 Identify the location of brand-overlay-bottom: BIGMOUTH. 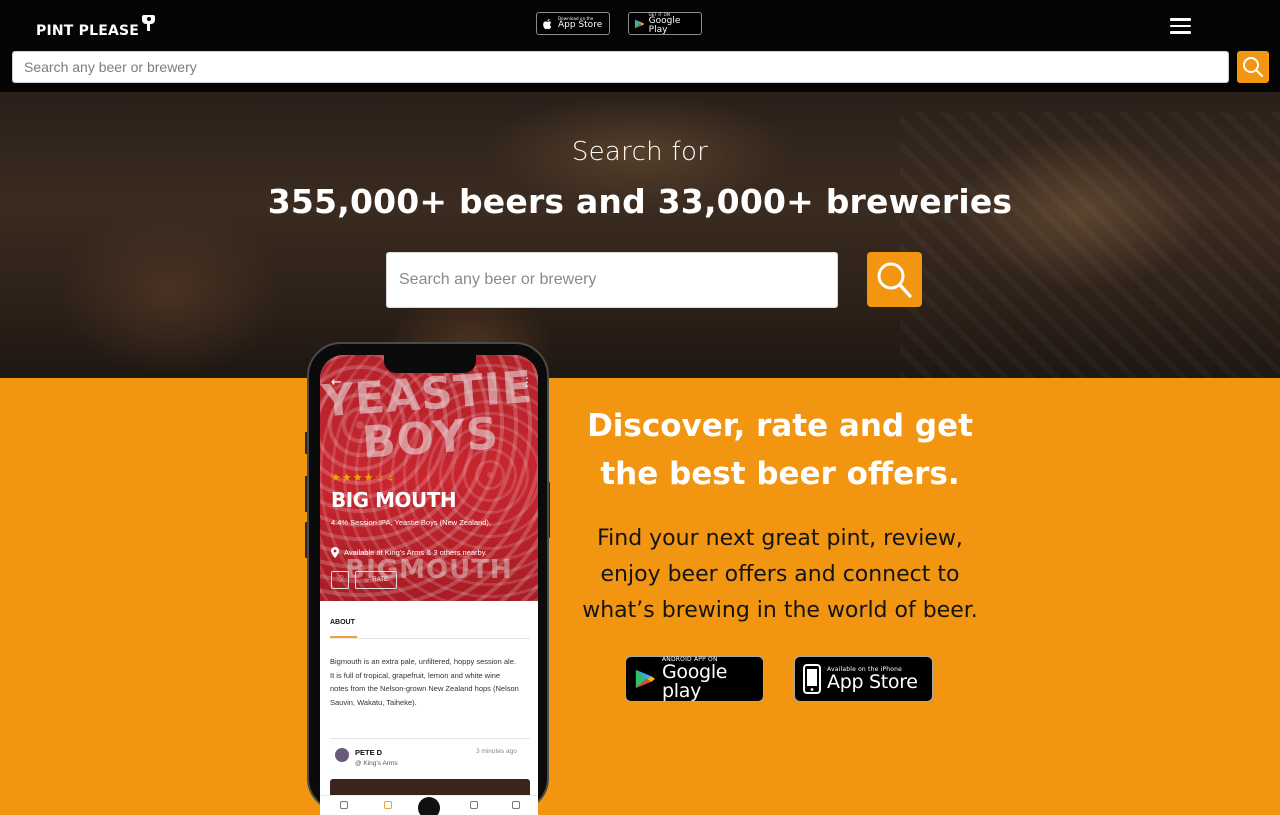
(429, 570).